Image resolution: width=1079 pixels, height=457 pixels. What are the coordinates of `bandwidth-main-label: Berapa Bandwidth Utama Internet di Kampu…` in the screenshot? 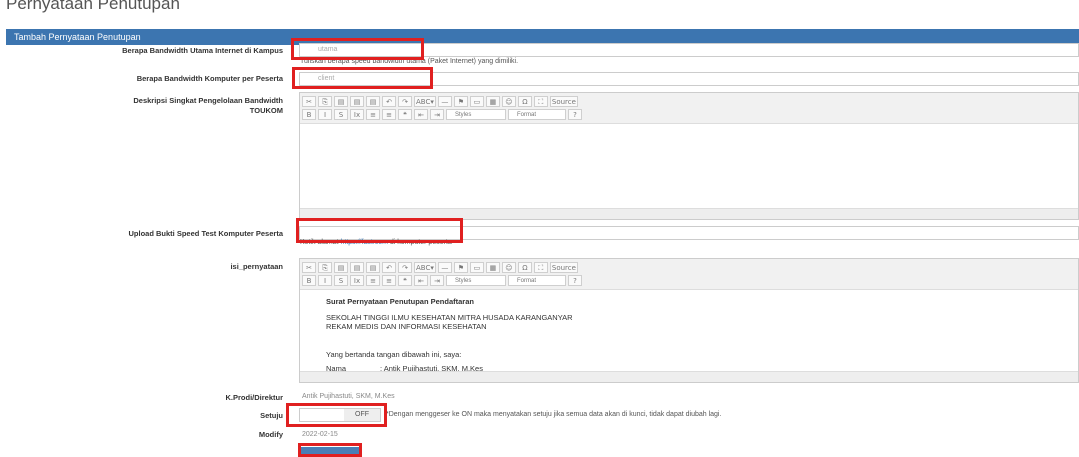 It's located at (202, 50).